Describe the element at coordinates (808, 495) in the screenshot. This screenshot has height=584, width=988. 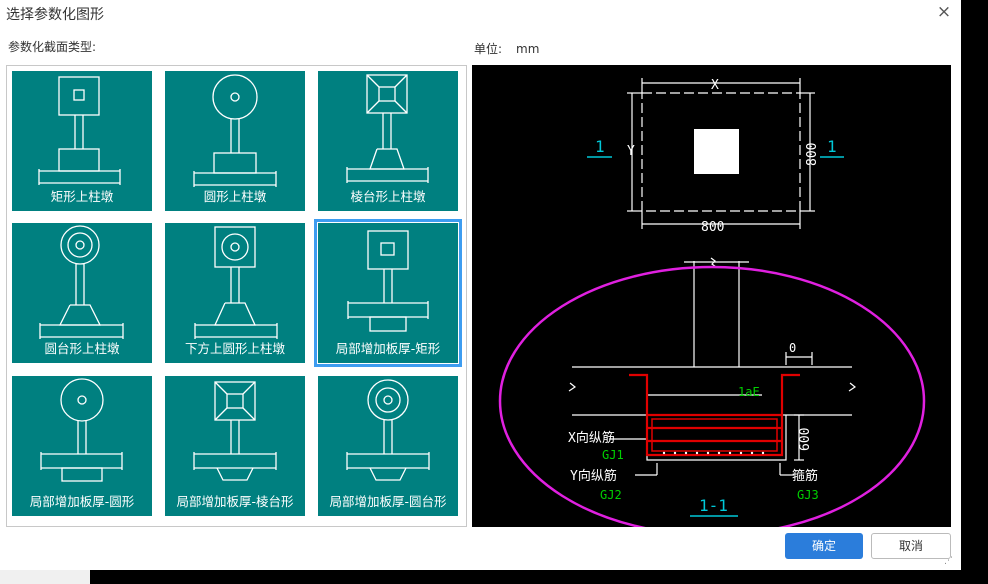
I see `stirrup-code: GJ3` at that location.